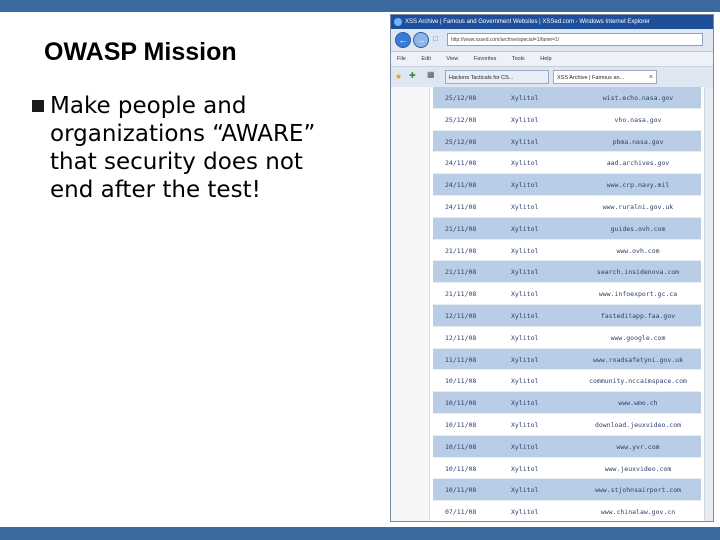  What do you see at coordinates (638, 381) in the screenshot?
I see `row-site-link: community.nccaimspace.com` at bounding box center [638, 381].